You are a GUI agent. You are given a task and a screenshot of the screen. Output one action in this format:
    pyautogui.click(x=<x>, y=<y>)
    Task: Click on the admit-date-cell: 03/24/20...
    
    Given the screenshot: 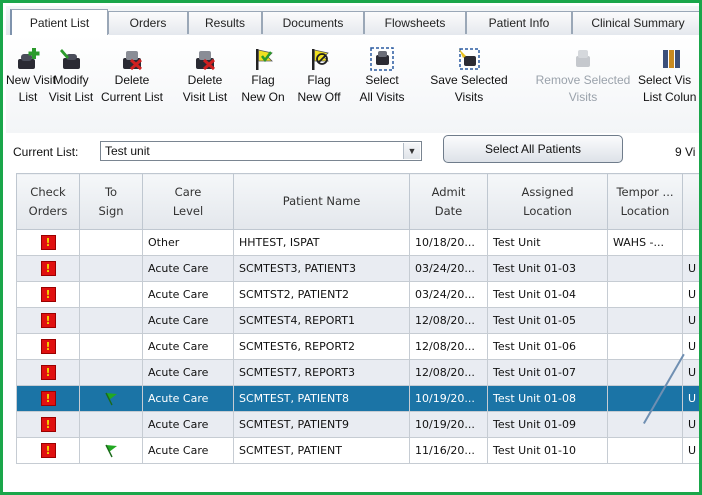 What is the action you would take?
    pyautogui.click(x=448, y=268)
    